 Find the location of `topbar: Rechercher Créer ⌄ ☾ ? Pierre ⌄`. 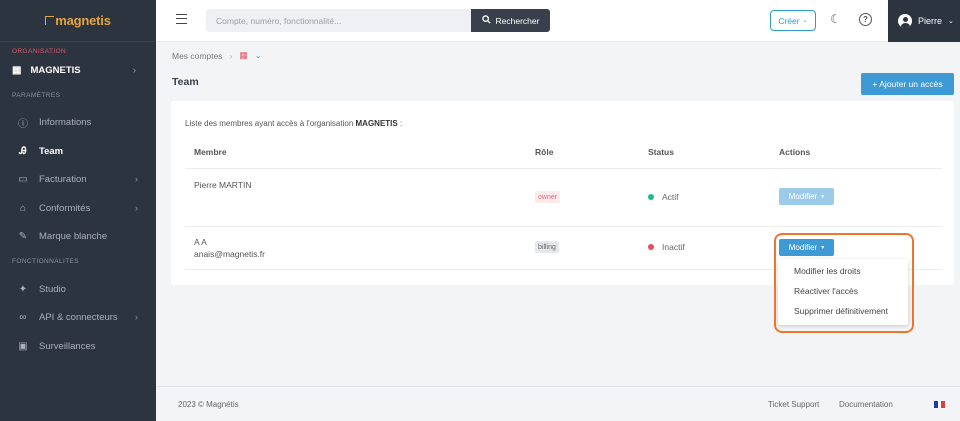

topbar: Rechercher Créer ⌄ ☾ ? Pierre ⌄ is located at coordinates (558, 21).